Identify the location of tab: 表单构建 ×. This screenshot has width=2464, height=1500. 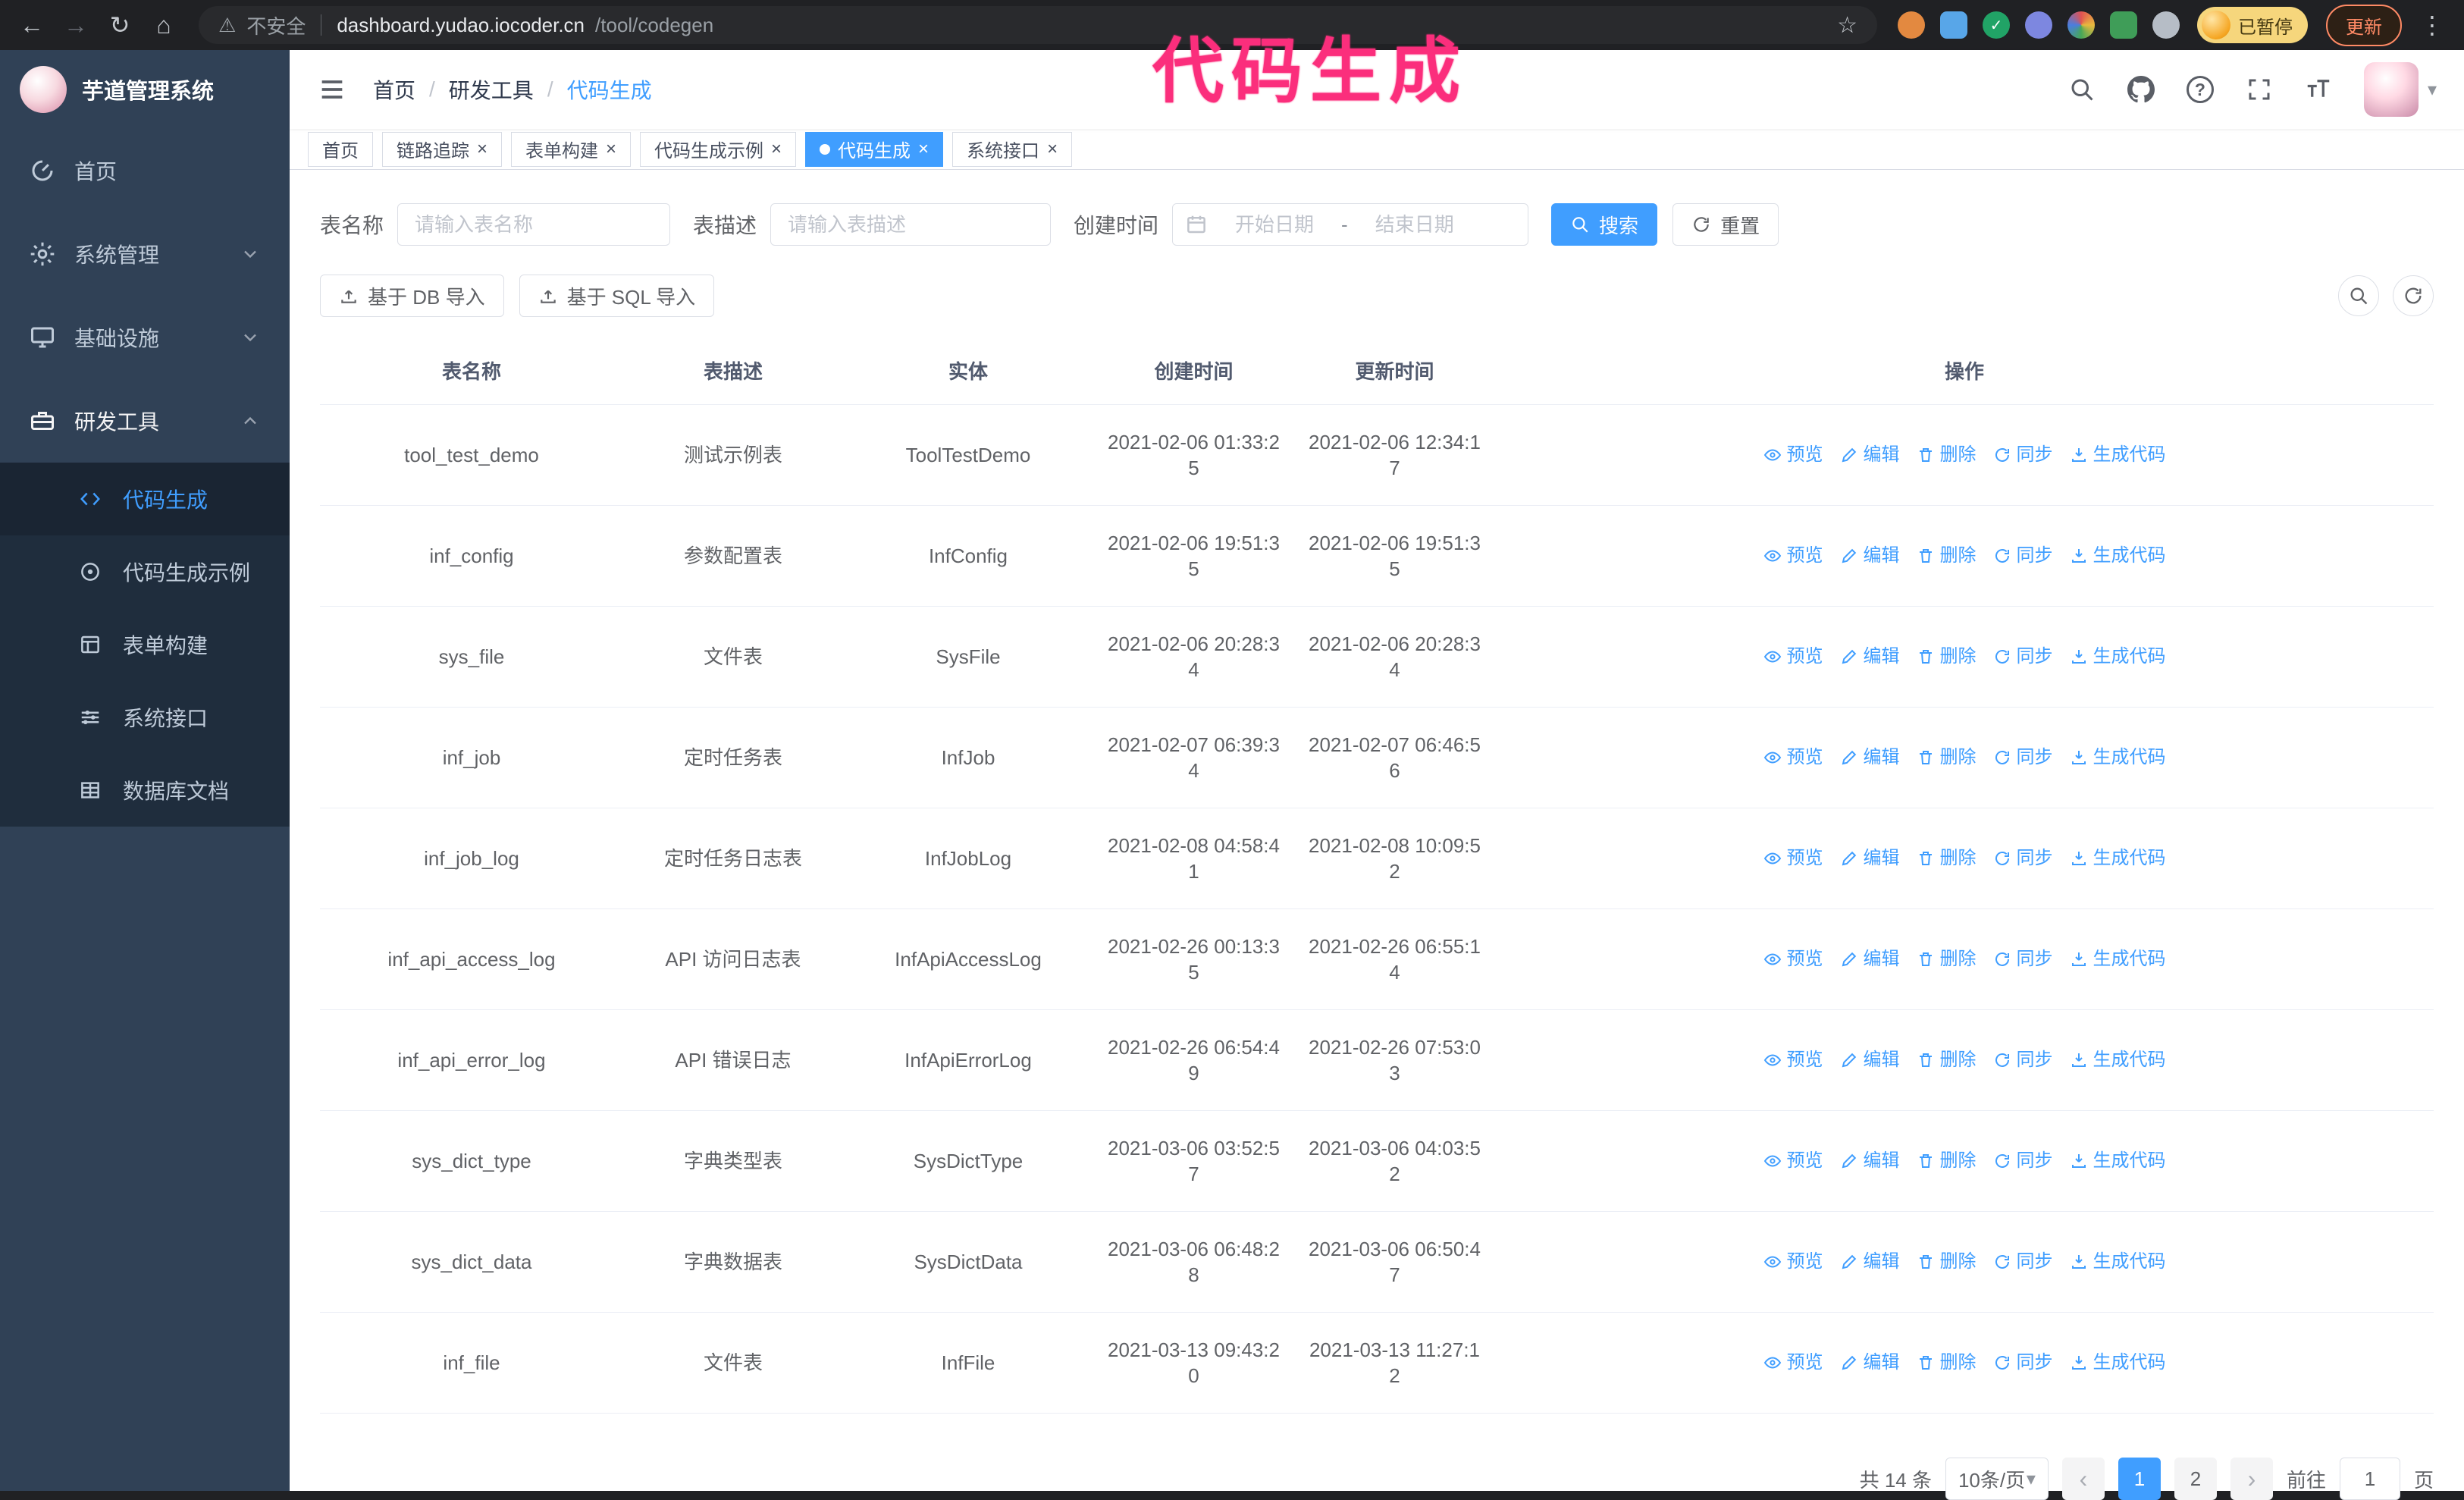
(571, 149).